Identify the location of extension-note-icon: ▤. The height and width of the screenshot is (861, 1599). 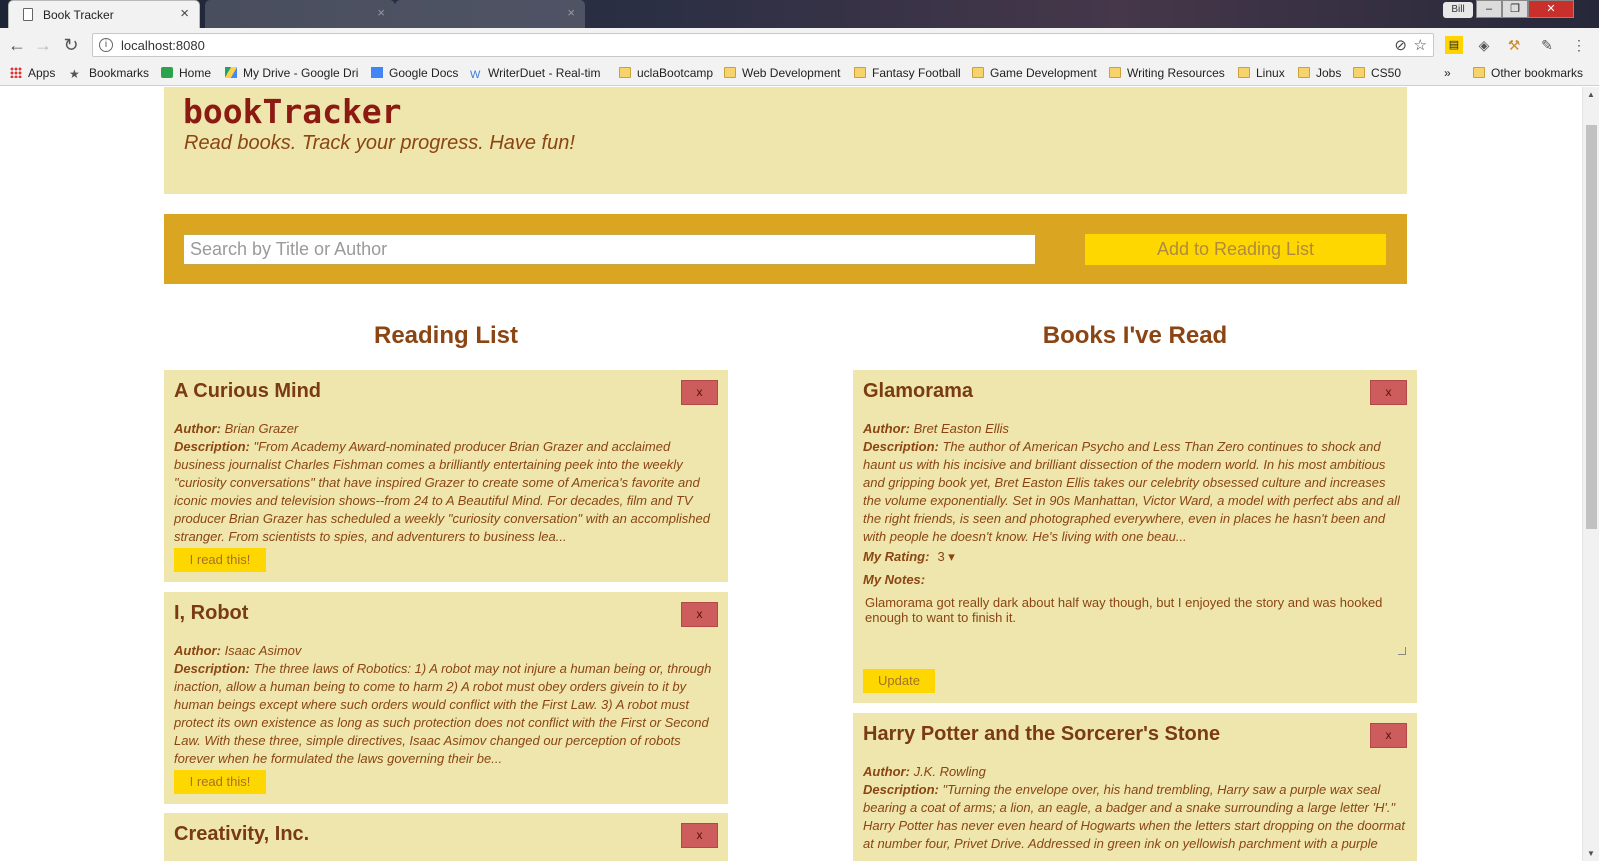
(1454, 45).